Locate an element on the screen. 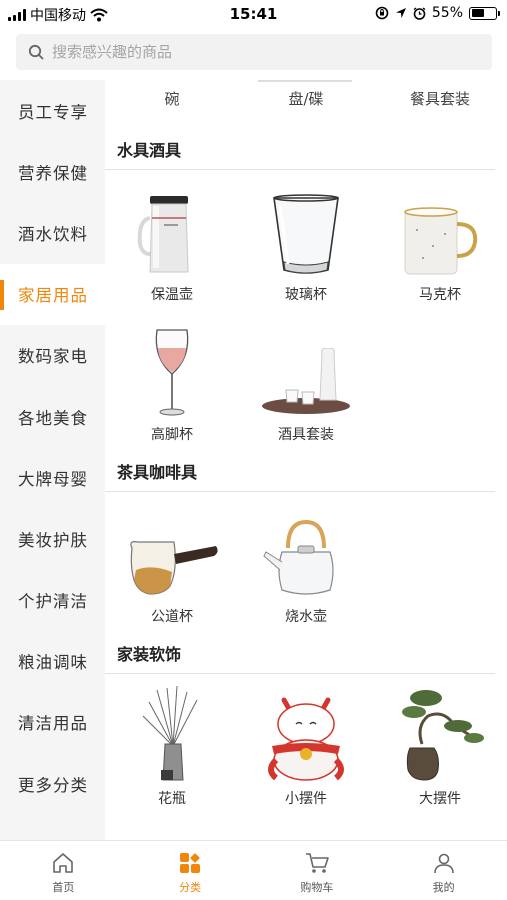 This screenshot has height=900, width=507. product-grid: 花瓶 小摆件 大摆件 is located at coordinates (306, 744).